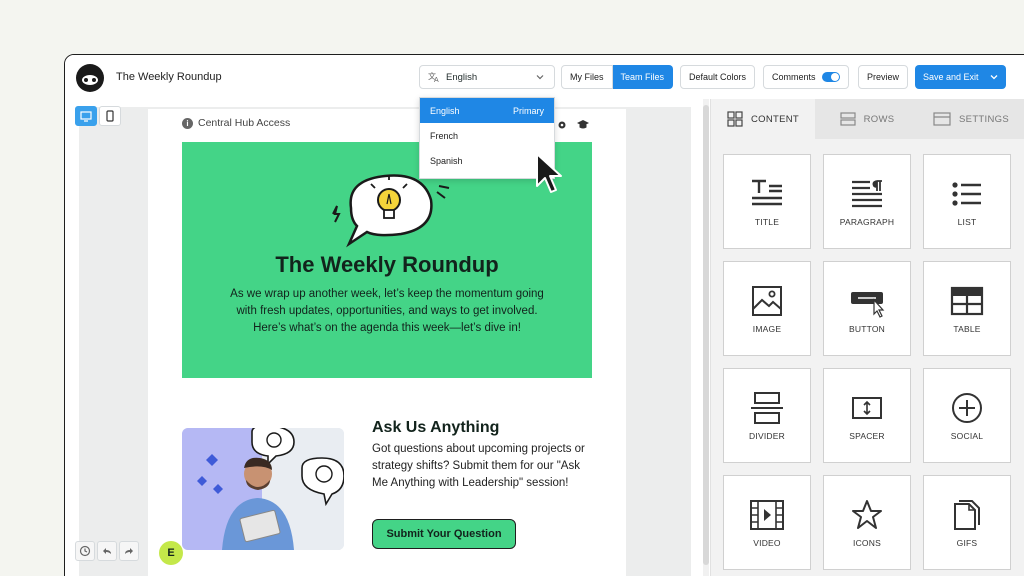  Describe the element at coordinates (984, 119) in the screenshot. I see `tab-label: SETTINGS` at that location.